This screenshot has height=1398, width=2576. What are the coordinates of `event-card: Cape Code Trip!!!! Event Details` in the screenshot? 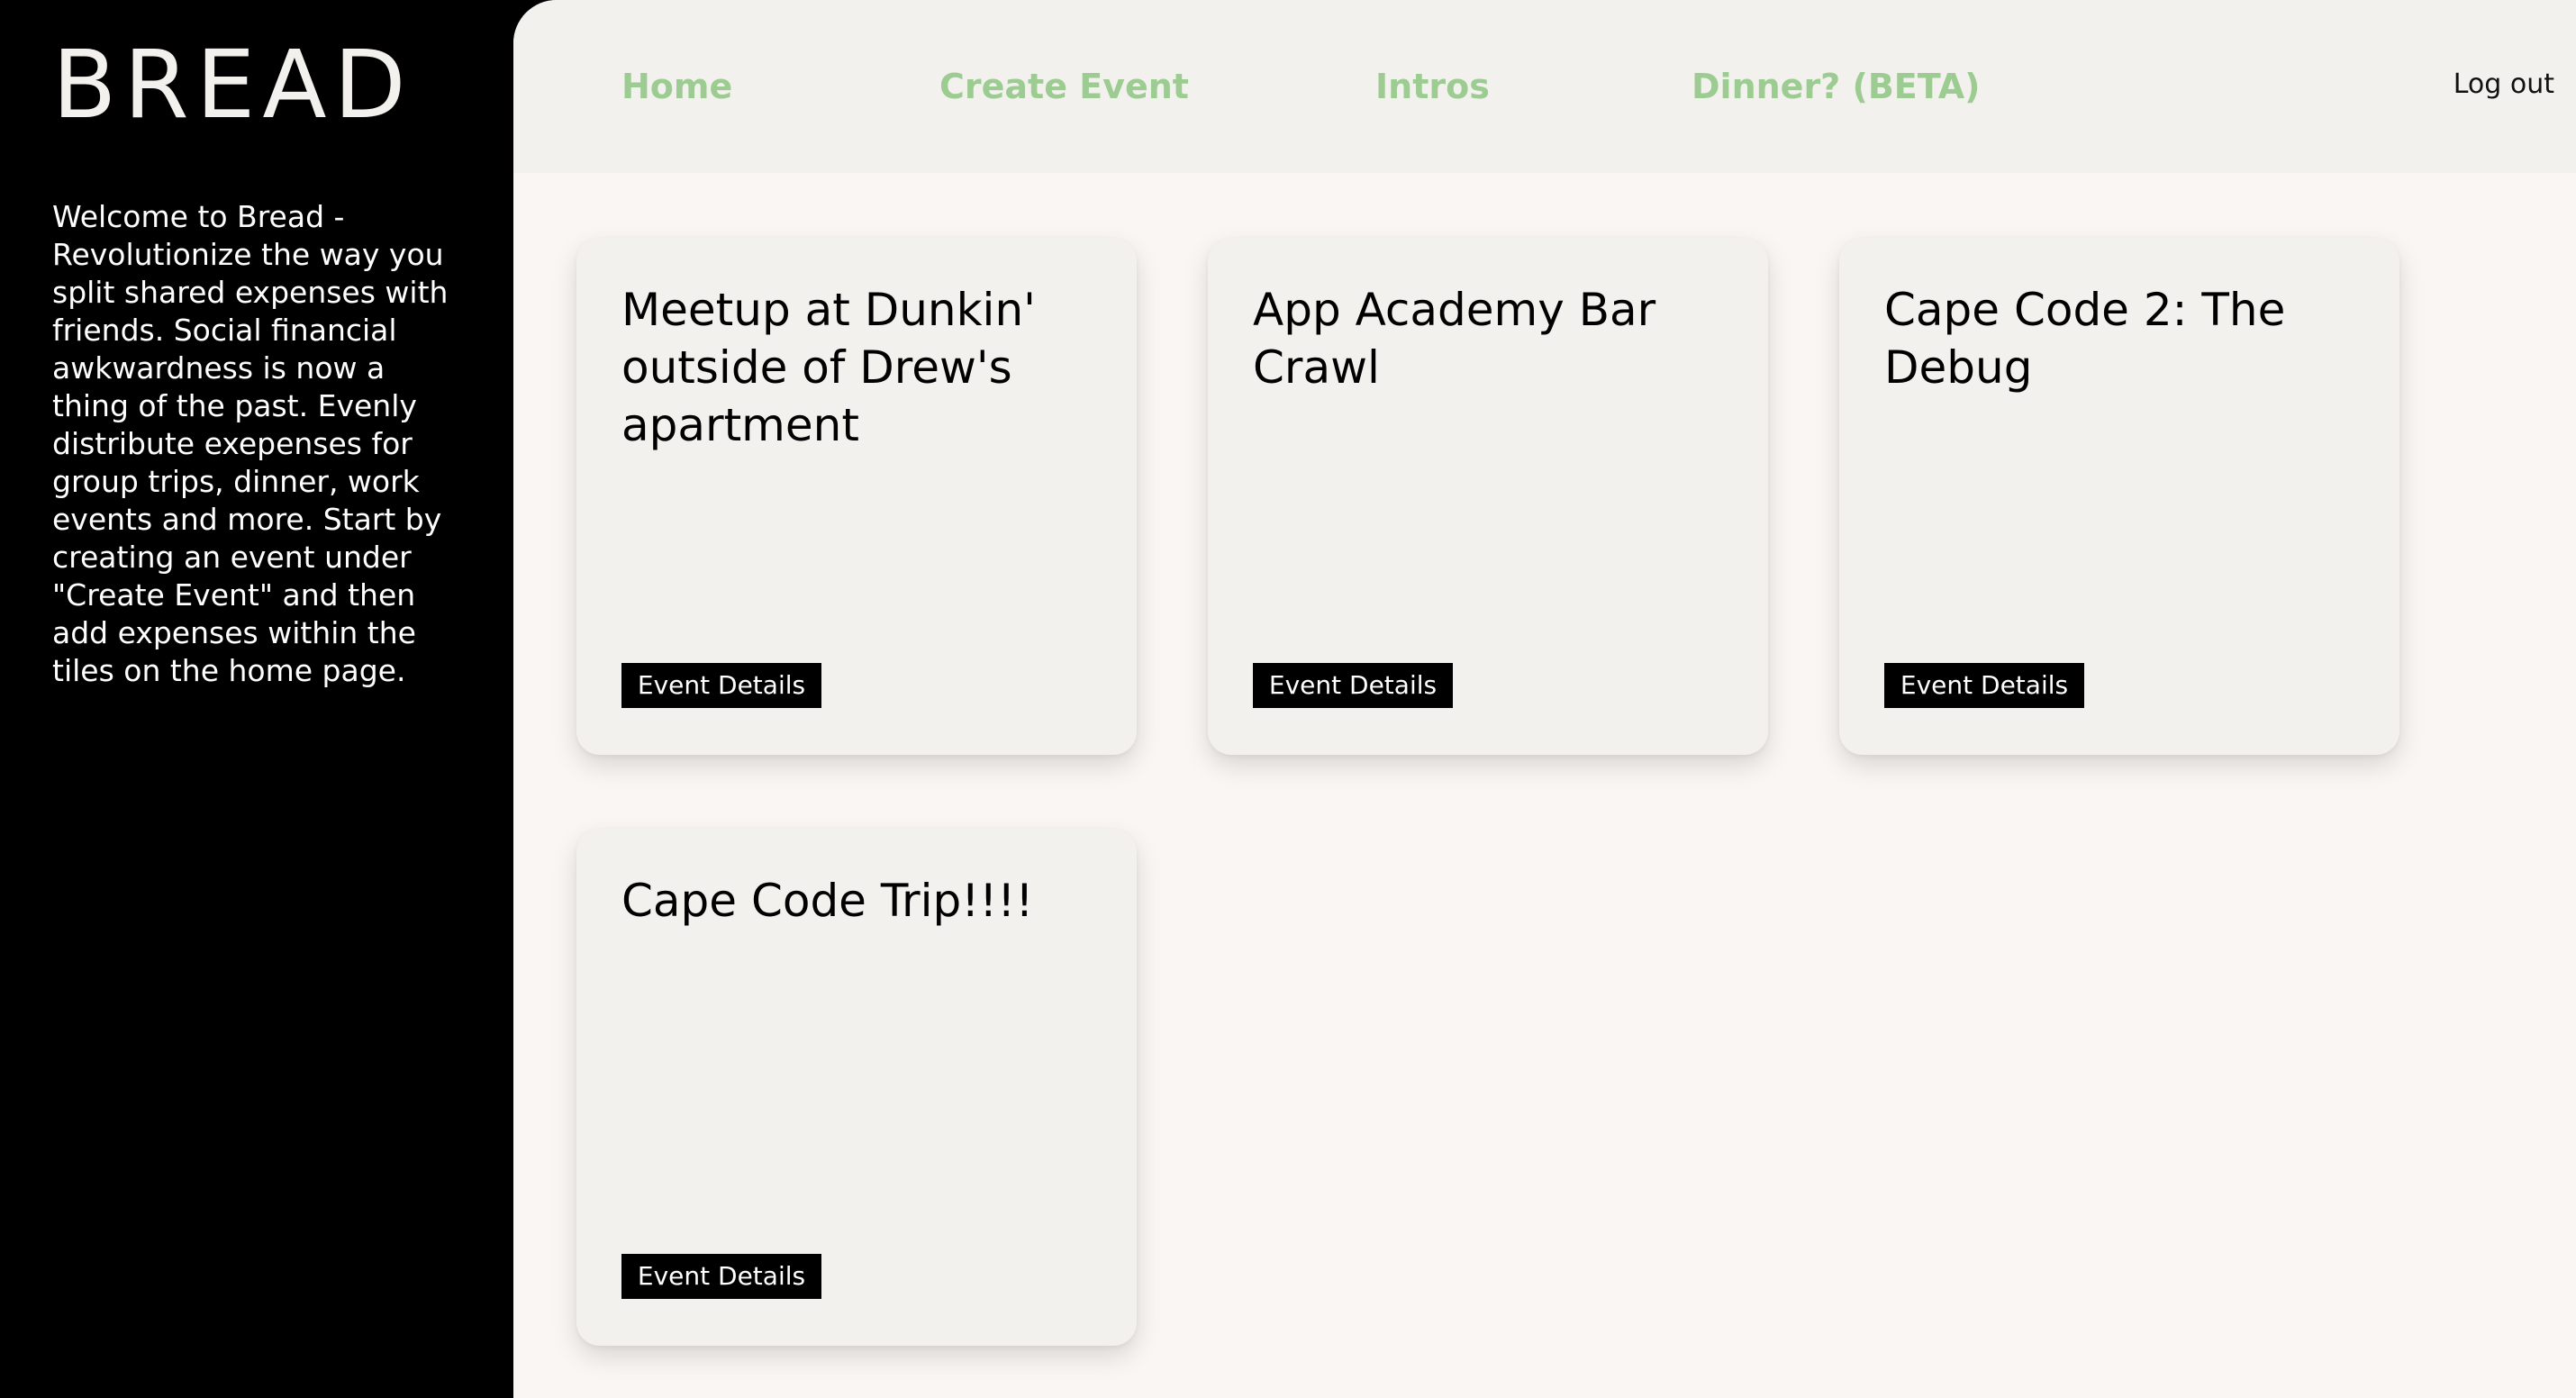 It's located at (856, 1087).